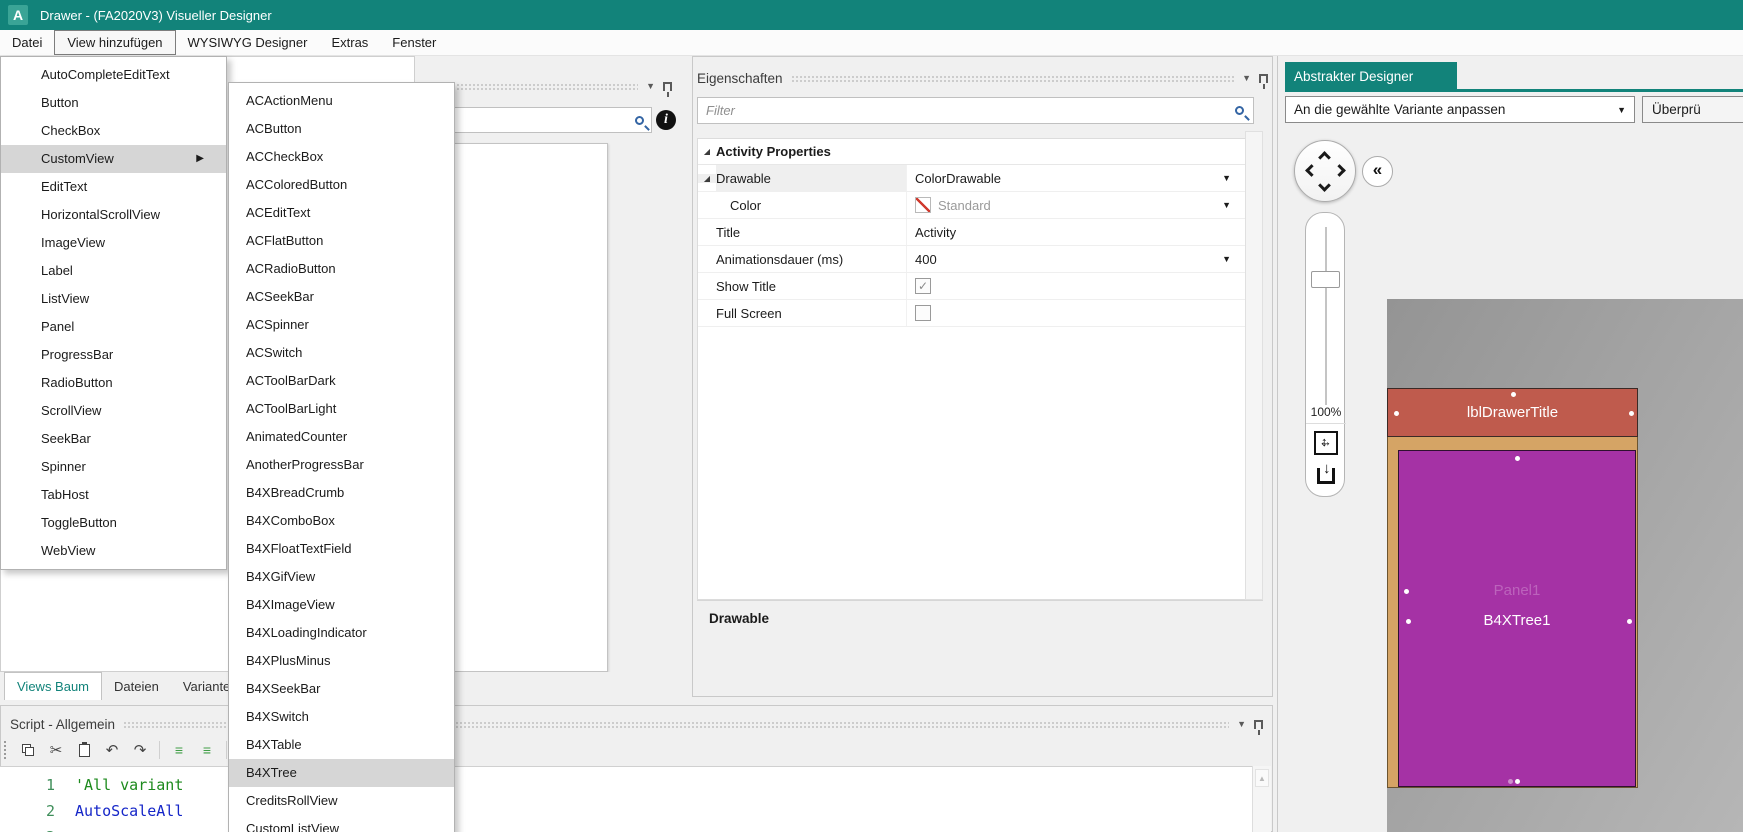 The width and height of the screenshot is (1743, 832). I want to click on menu-item-acseekbar: ACSeekBar, so click(341, 297).